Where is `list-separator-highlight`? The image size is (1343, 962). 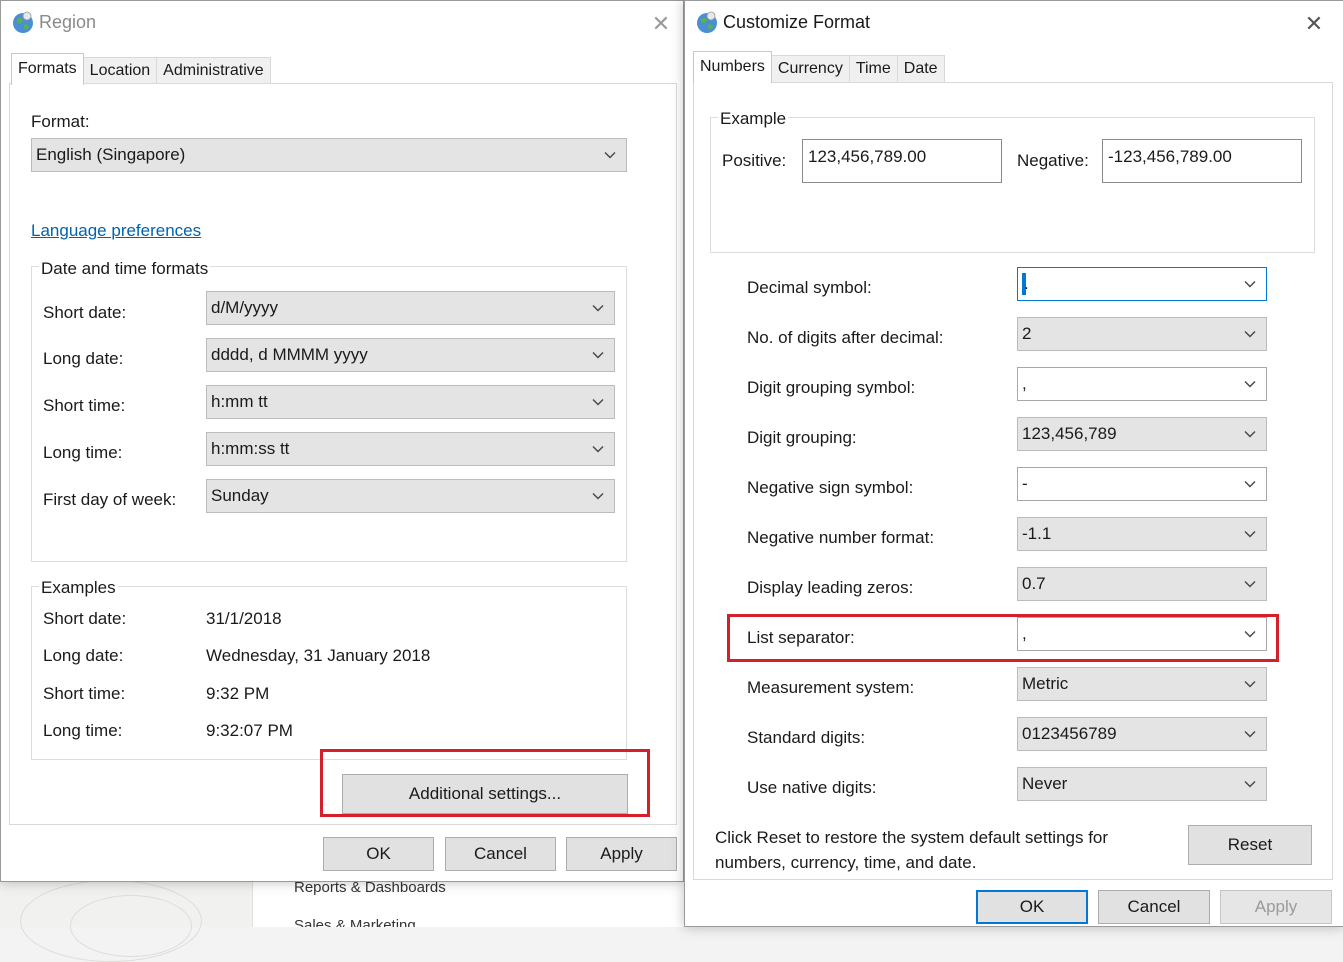 list-separator-highlight is located at coordinates (1003, 638).